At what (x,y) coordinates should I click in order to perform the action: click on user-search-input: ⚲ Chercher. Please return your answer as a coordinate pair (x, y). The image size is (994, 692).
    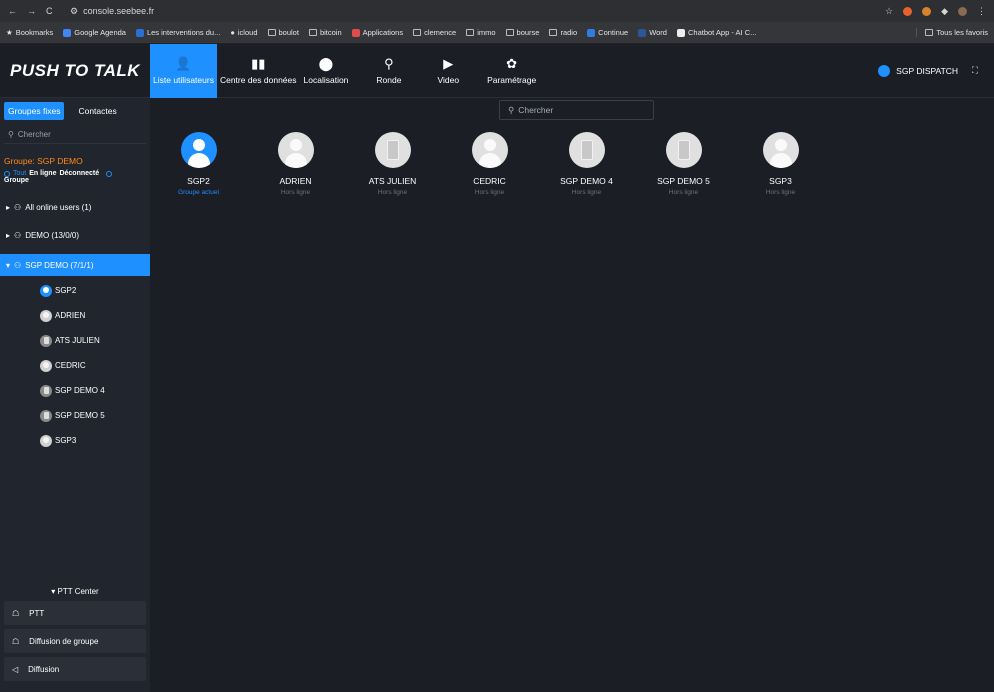
    Looking at the image, I should click on (576, 110).